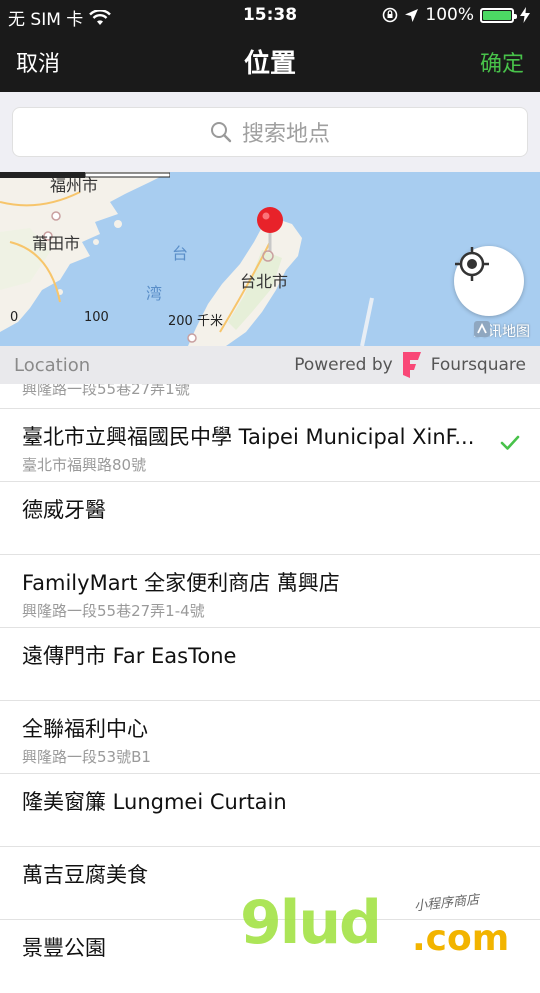 This screenshot has width=540, height=993. What do you see at coordinates (96, 317) in the screenshot?
I see `scale-label-hundred: 100` at bounding box center [96, 317].